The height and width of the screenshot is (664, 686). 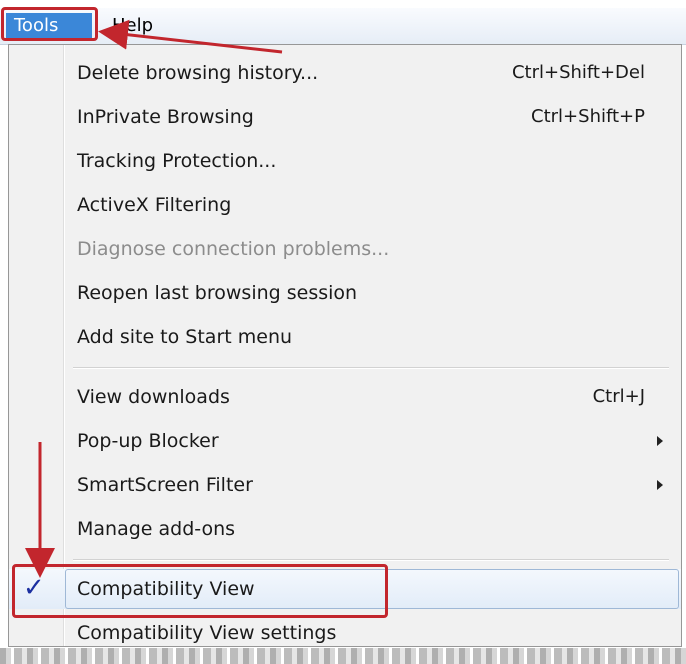 What do you see at coordinates (588, 116) in the screenshot?
I see `menu-item-shortcut: Ctrl+Shift+P` at bounding box center [588, 116].